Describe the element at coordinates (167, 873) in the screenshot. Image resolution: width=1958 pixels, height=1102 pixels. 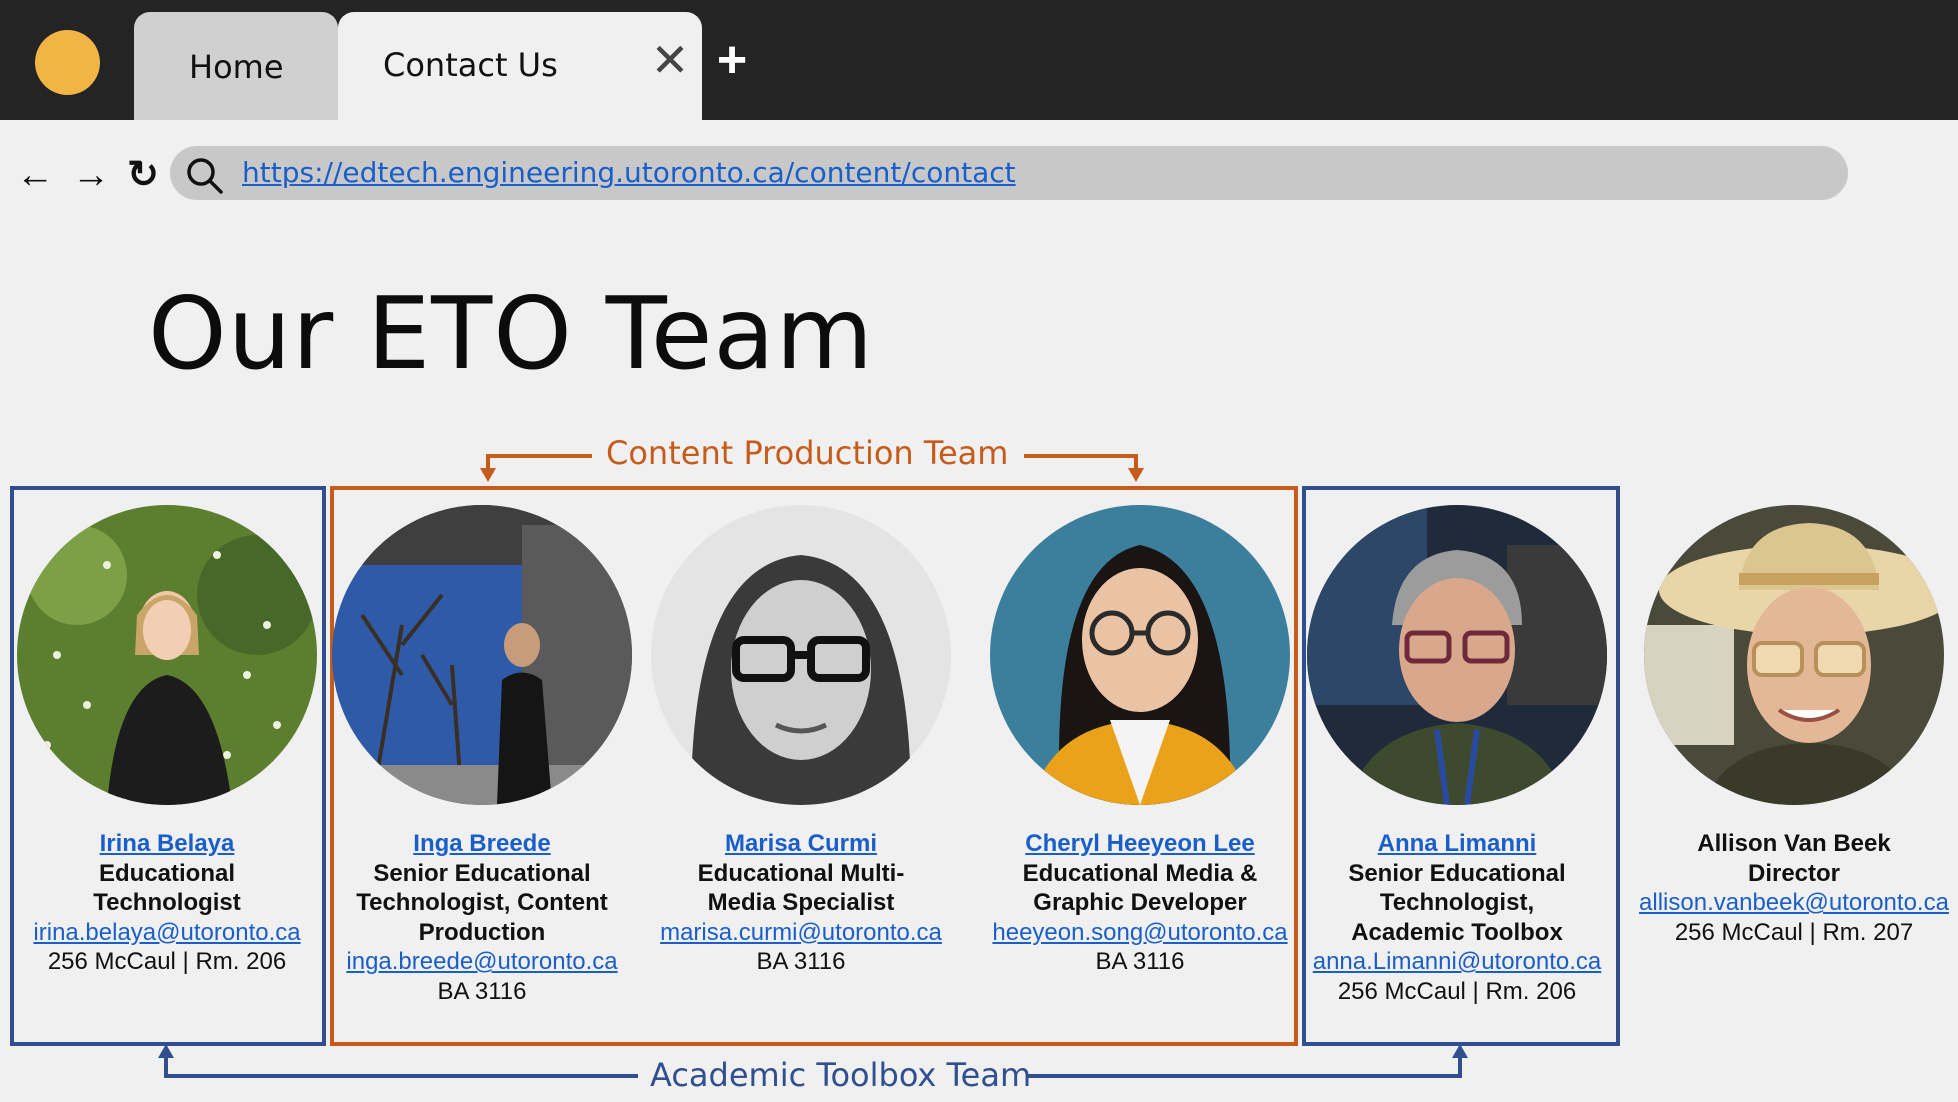
I see `member-title-line: Educational` at that location.